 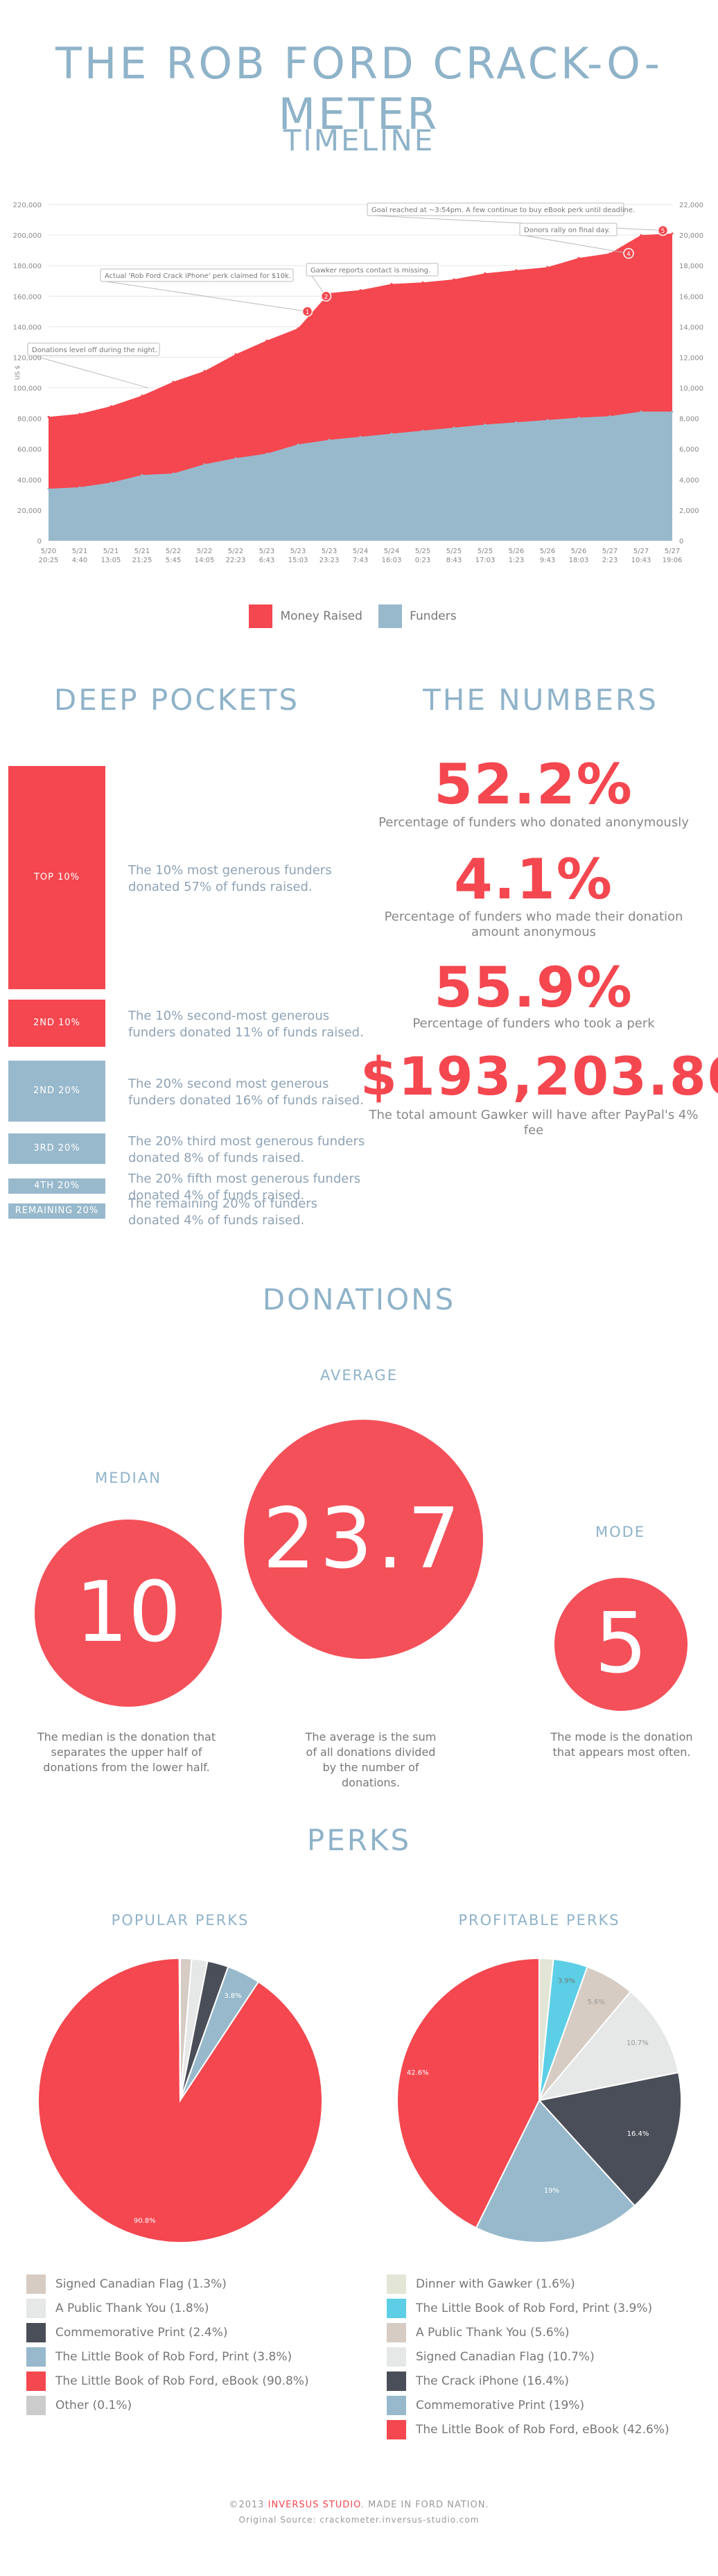 What do you see at coordinates (495, 2284) in the screenshot?
I see `pie-legend-label: Dinner with Gawker (1.6%)` at bounding box center [495, 2284].